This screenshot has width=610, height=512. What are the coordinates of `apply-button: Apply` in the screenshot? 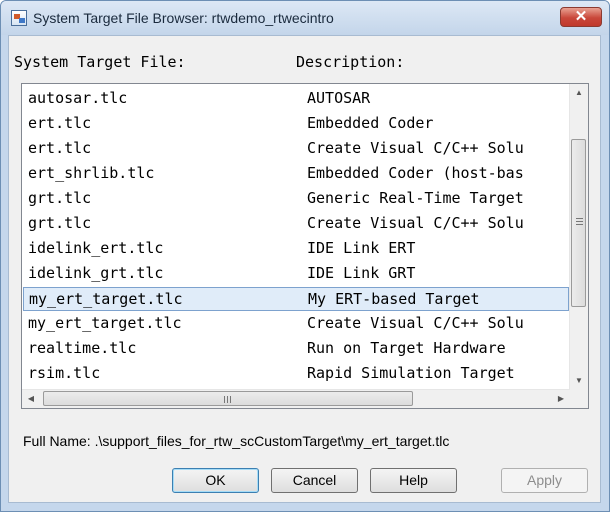 It's located at (544, 480).